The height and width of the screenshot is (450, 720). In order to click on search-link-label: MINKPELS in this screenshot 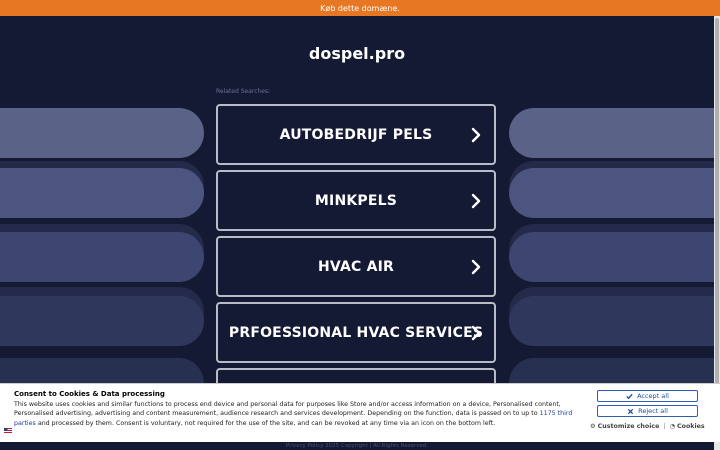, I will do `click(356, 200)`.